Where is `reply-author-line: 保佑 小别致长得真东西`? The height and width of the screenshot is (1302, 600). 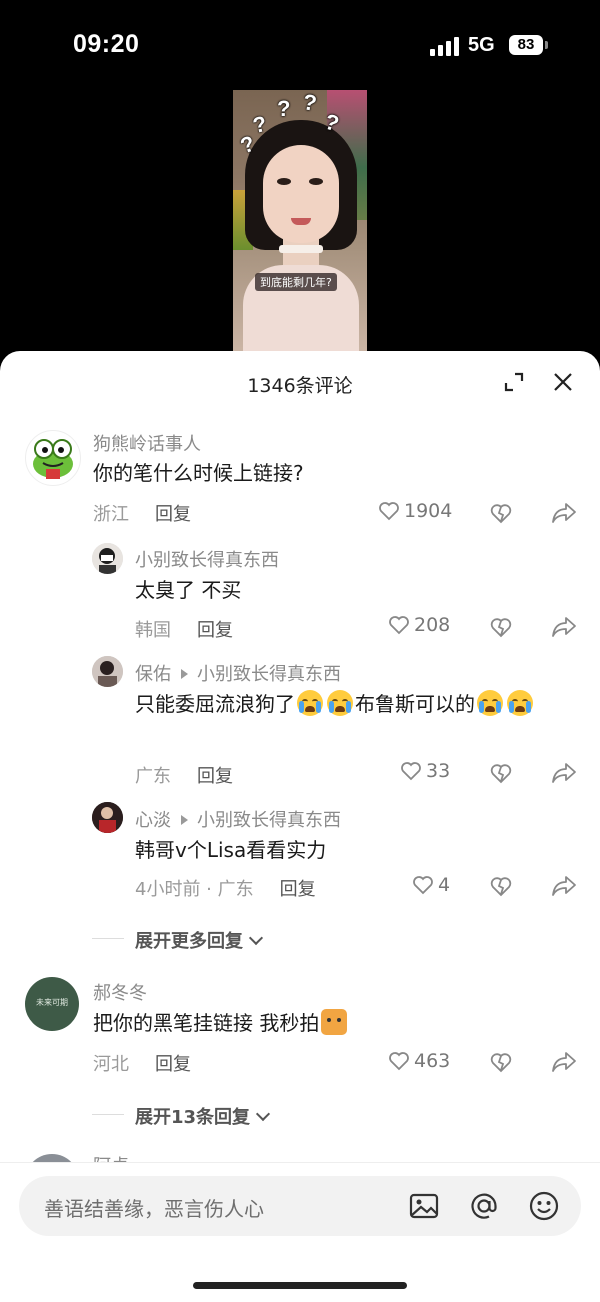
reply-author-line: 保佑 小别致长得真东西 is located at coordinates (238, 673).